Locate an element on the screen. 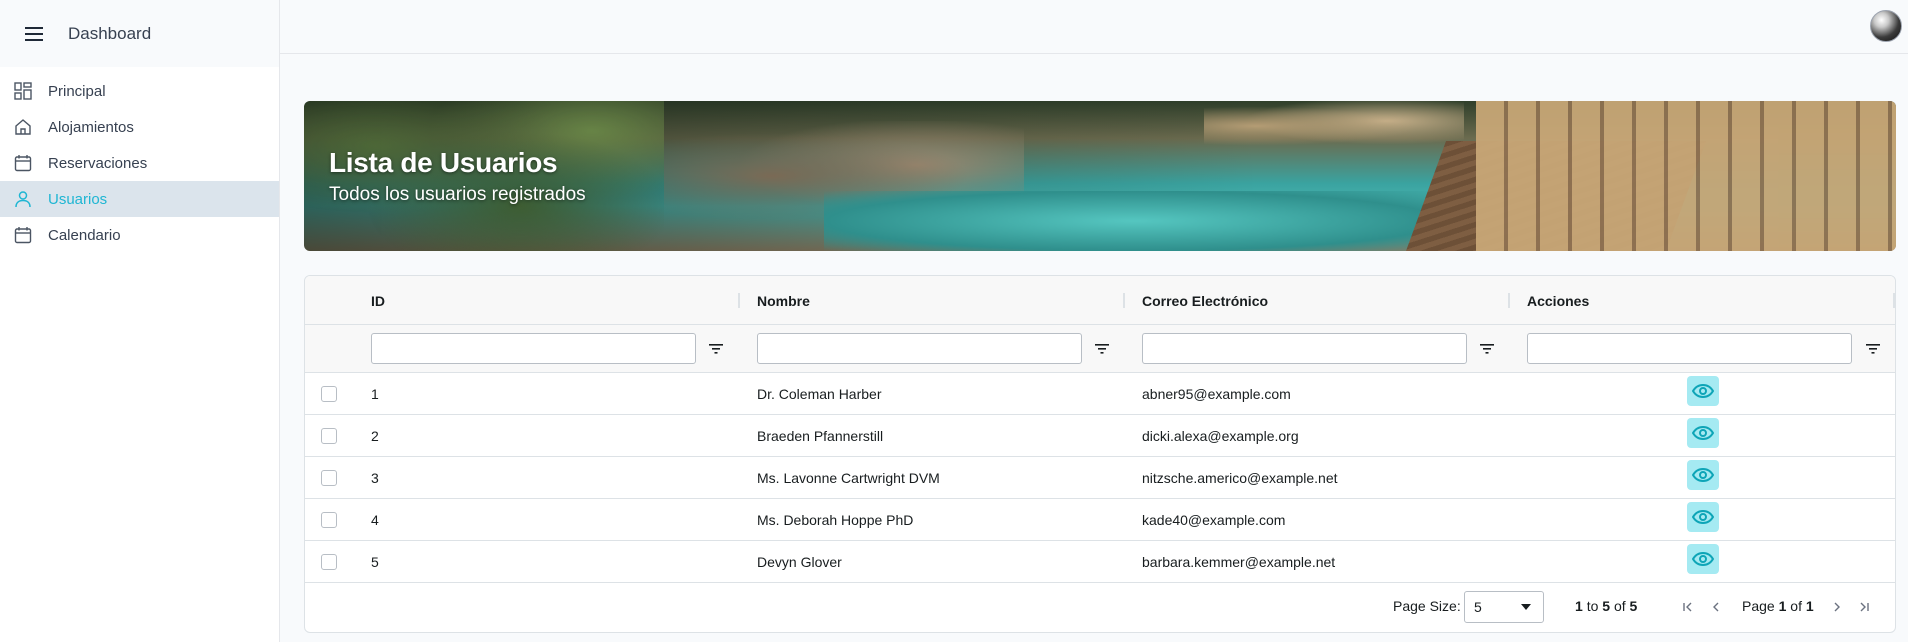 The width and height of the screenshot is (1908, 642). first-page-icon is located at coordinates (1688, 607).